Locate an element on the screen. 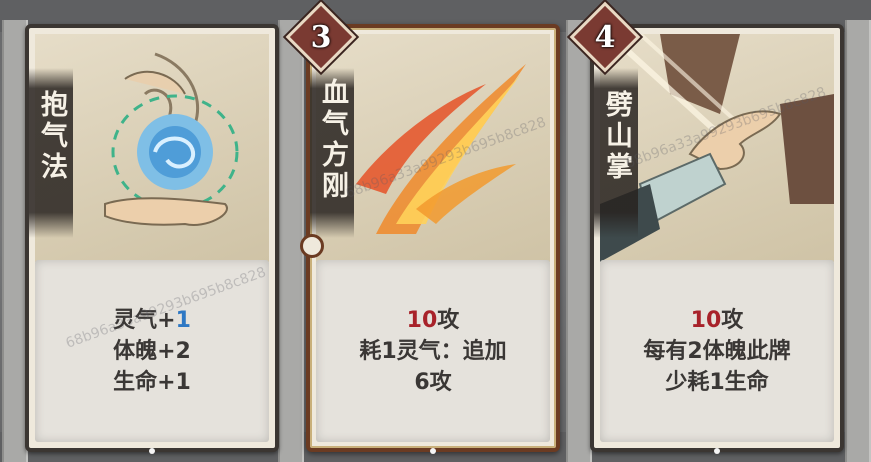  card-name: 血气方刚 is located at coordinates (332, 140).